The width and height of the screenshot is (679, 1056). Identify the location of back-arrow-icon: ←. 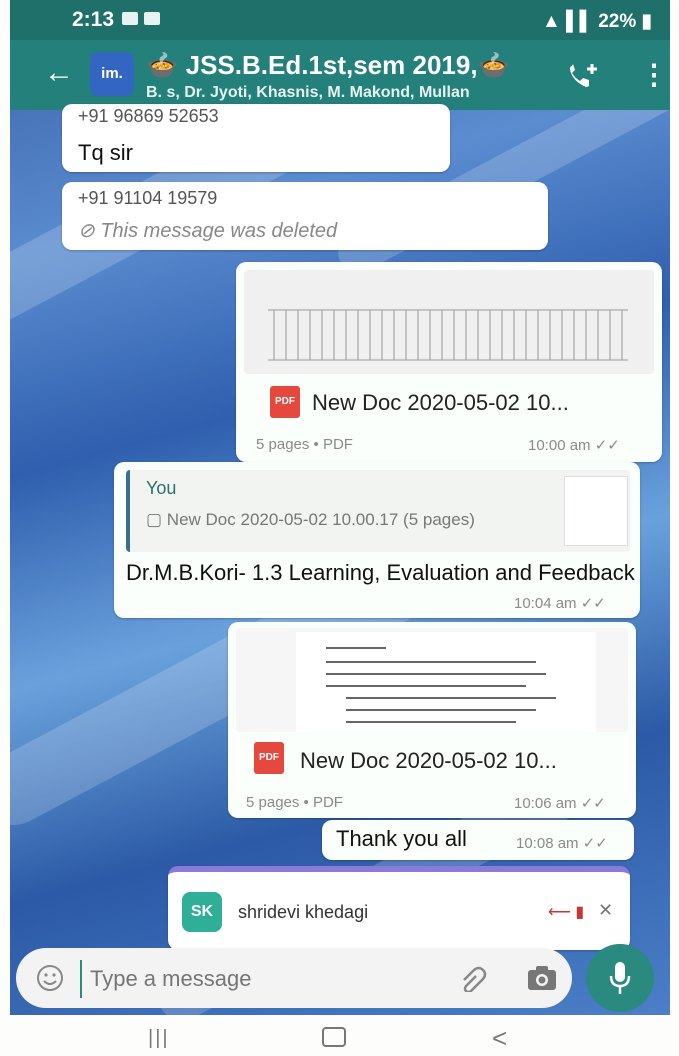
(59, 73).